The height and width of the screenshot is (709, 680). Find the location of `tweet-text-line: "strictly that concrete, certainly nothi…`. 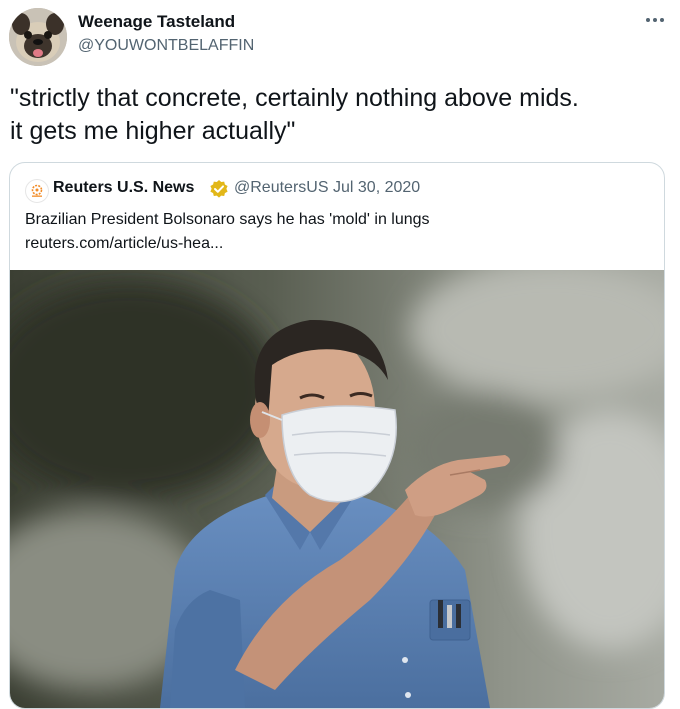

tweet-text-line: "strictly that concrete, certainly nothi… is located at coordinates (294, 98).